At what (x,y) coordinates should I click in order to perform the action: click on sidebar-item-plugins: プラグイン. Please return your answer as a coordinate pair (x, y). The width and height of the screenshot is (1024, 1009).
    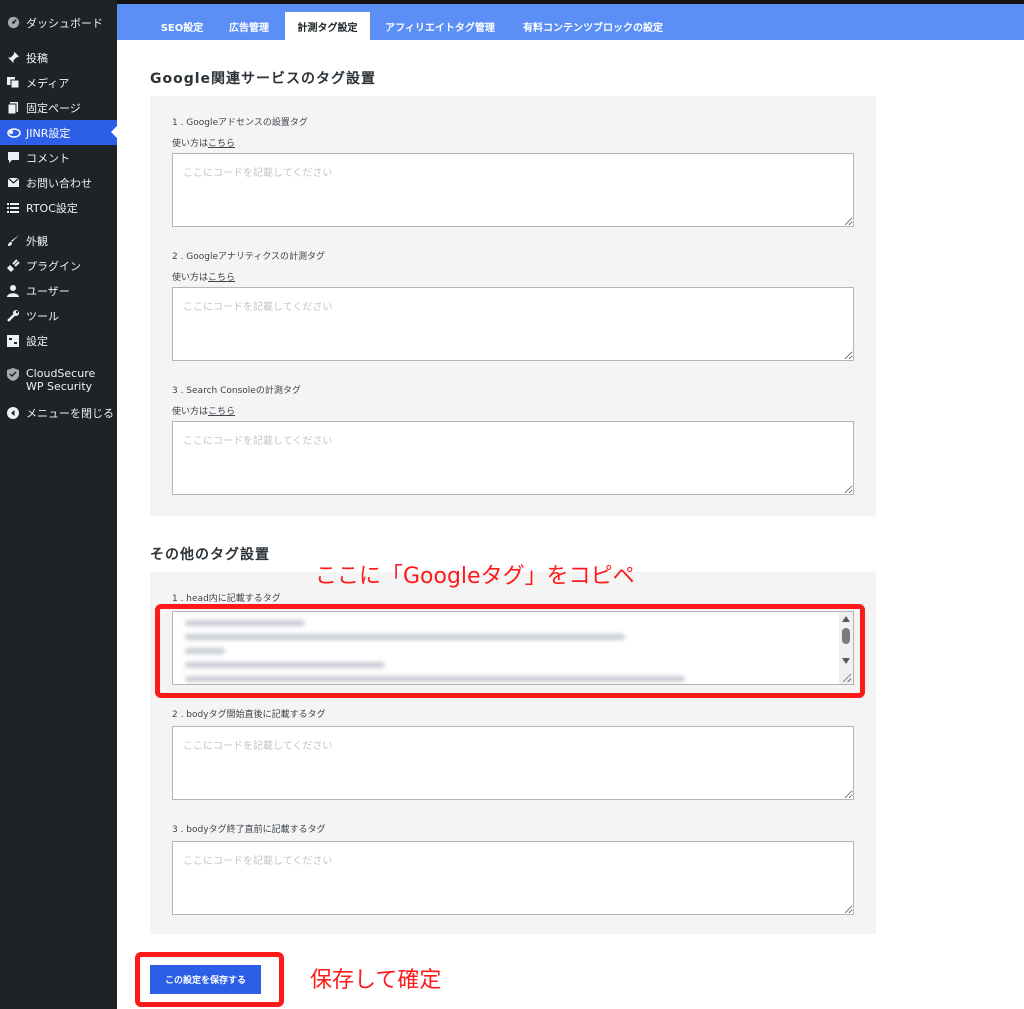
    Looking at the image, I should click on (58, 265).